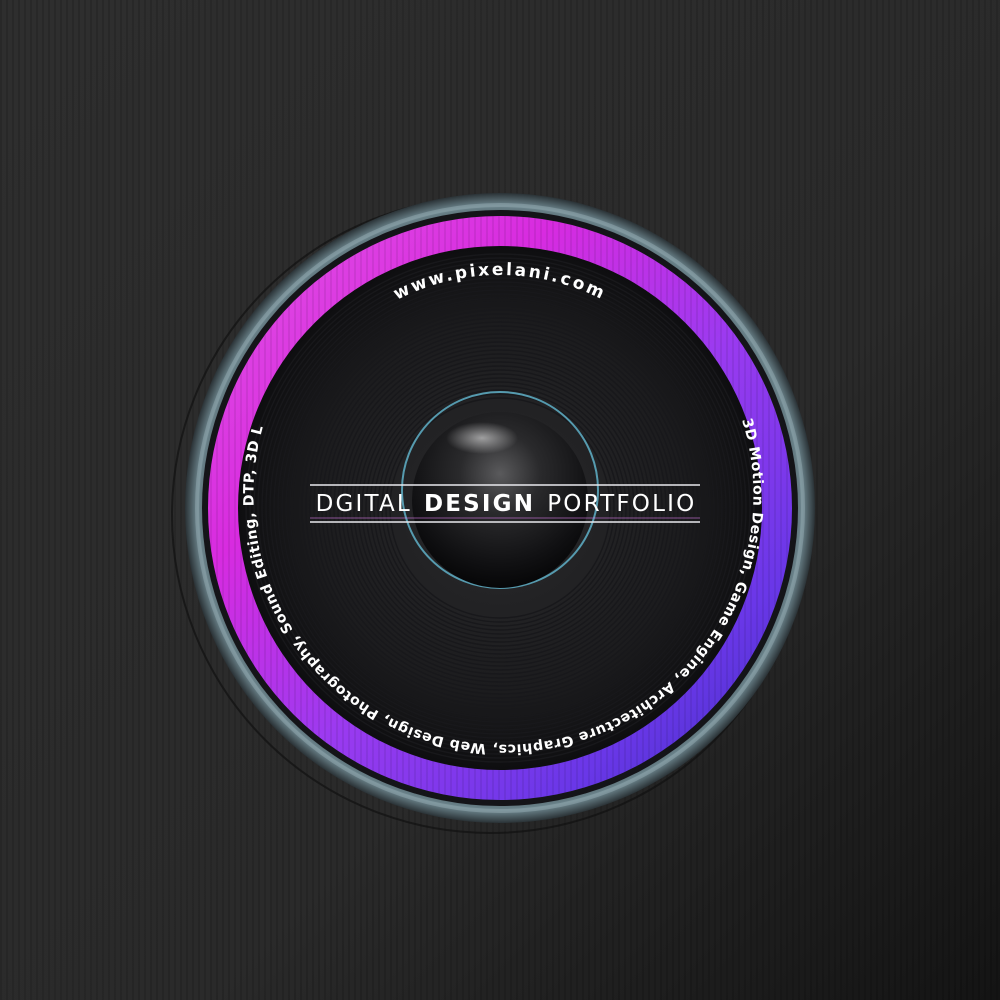  Describe the element at coordinates (621, 504) in the screenshot. I see `title-suffix: PORTFOLIO` at that location.